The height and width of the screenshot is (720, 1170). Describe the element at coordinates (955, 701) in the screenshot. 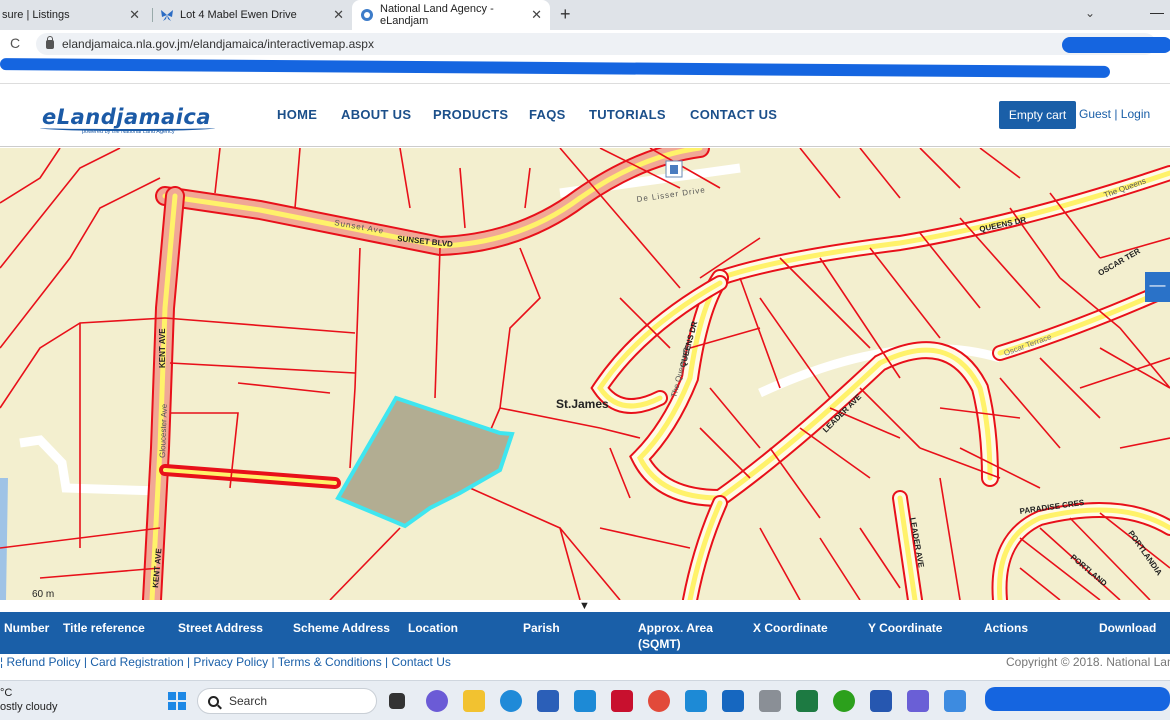

I see `paint-icon` at that location.